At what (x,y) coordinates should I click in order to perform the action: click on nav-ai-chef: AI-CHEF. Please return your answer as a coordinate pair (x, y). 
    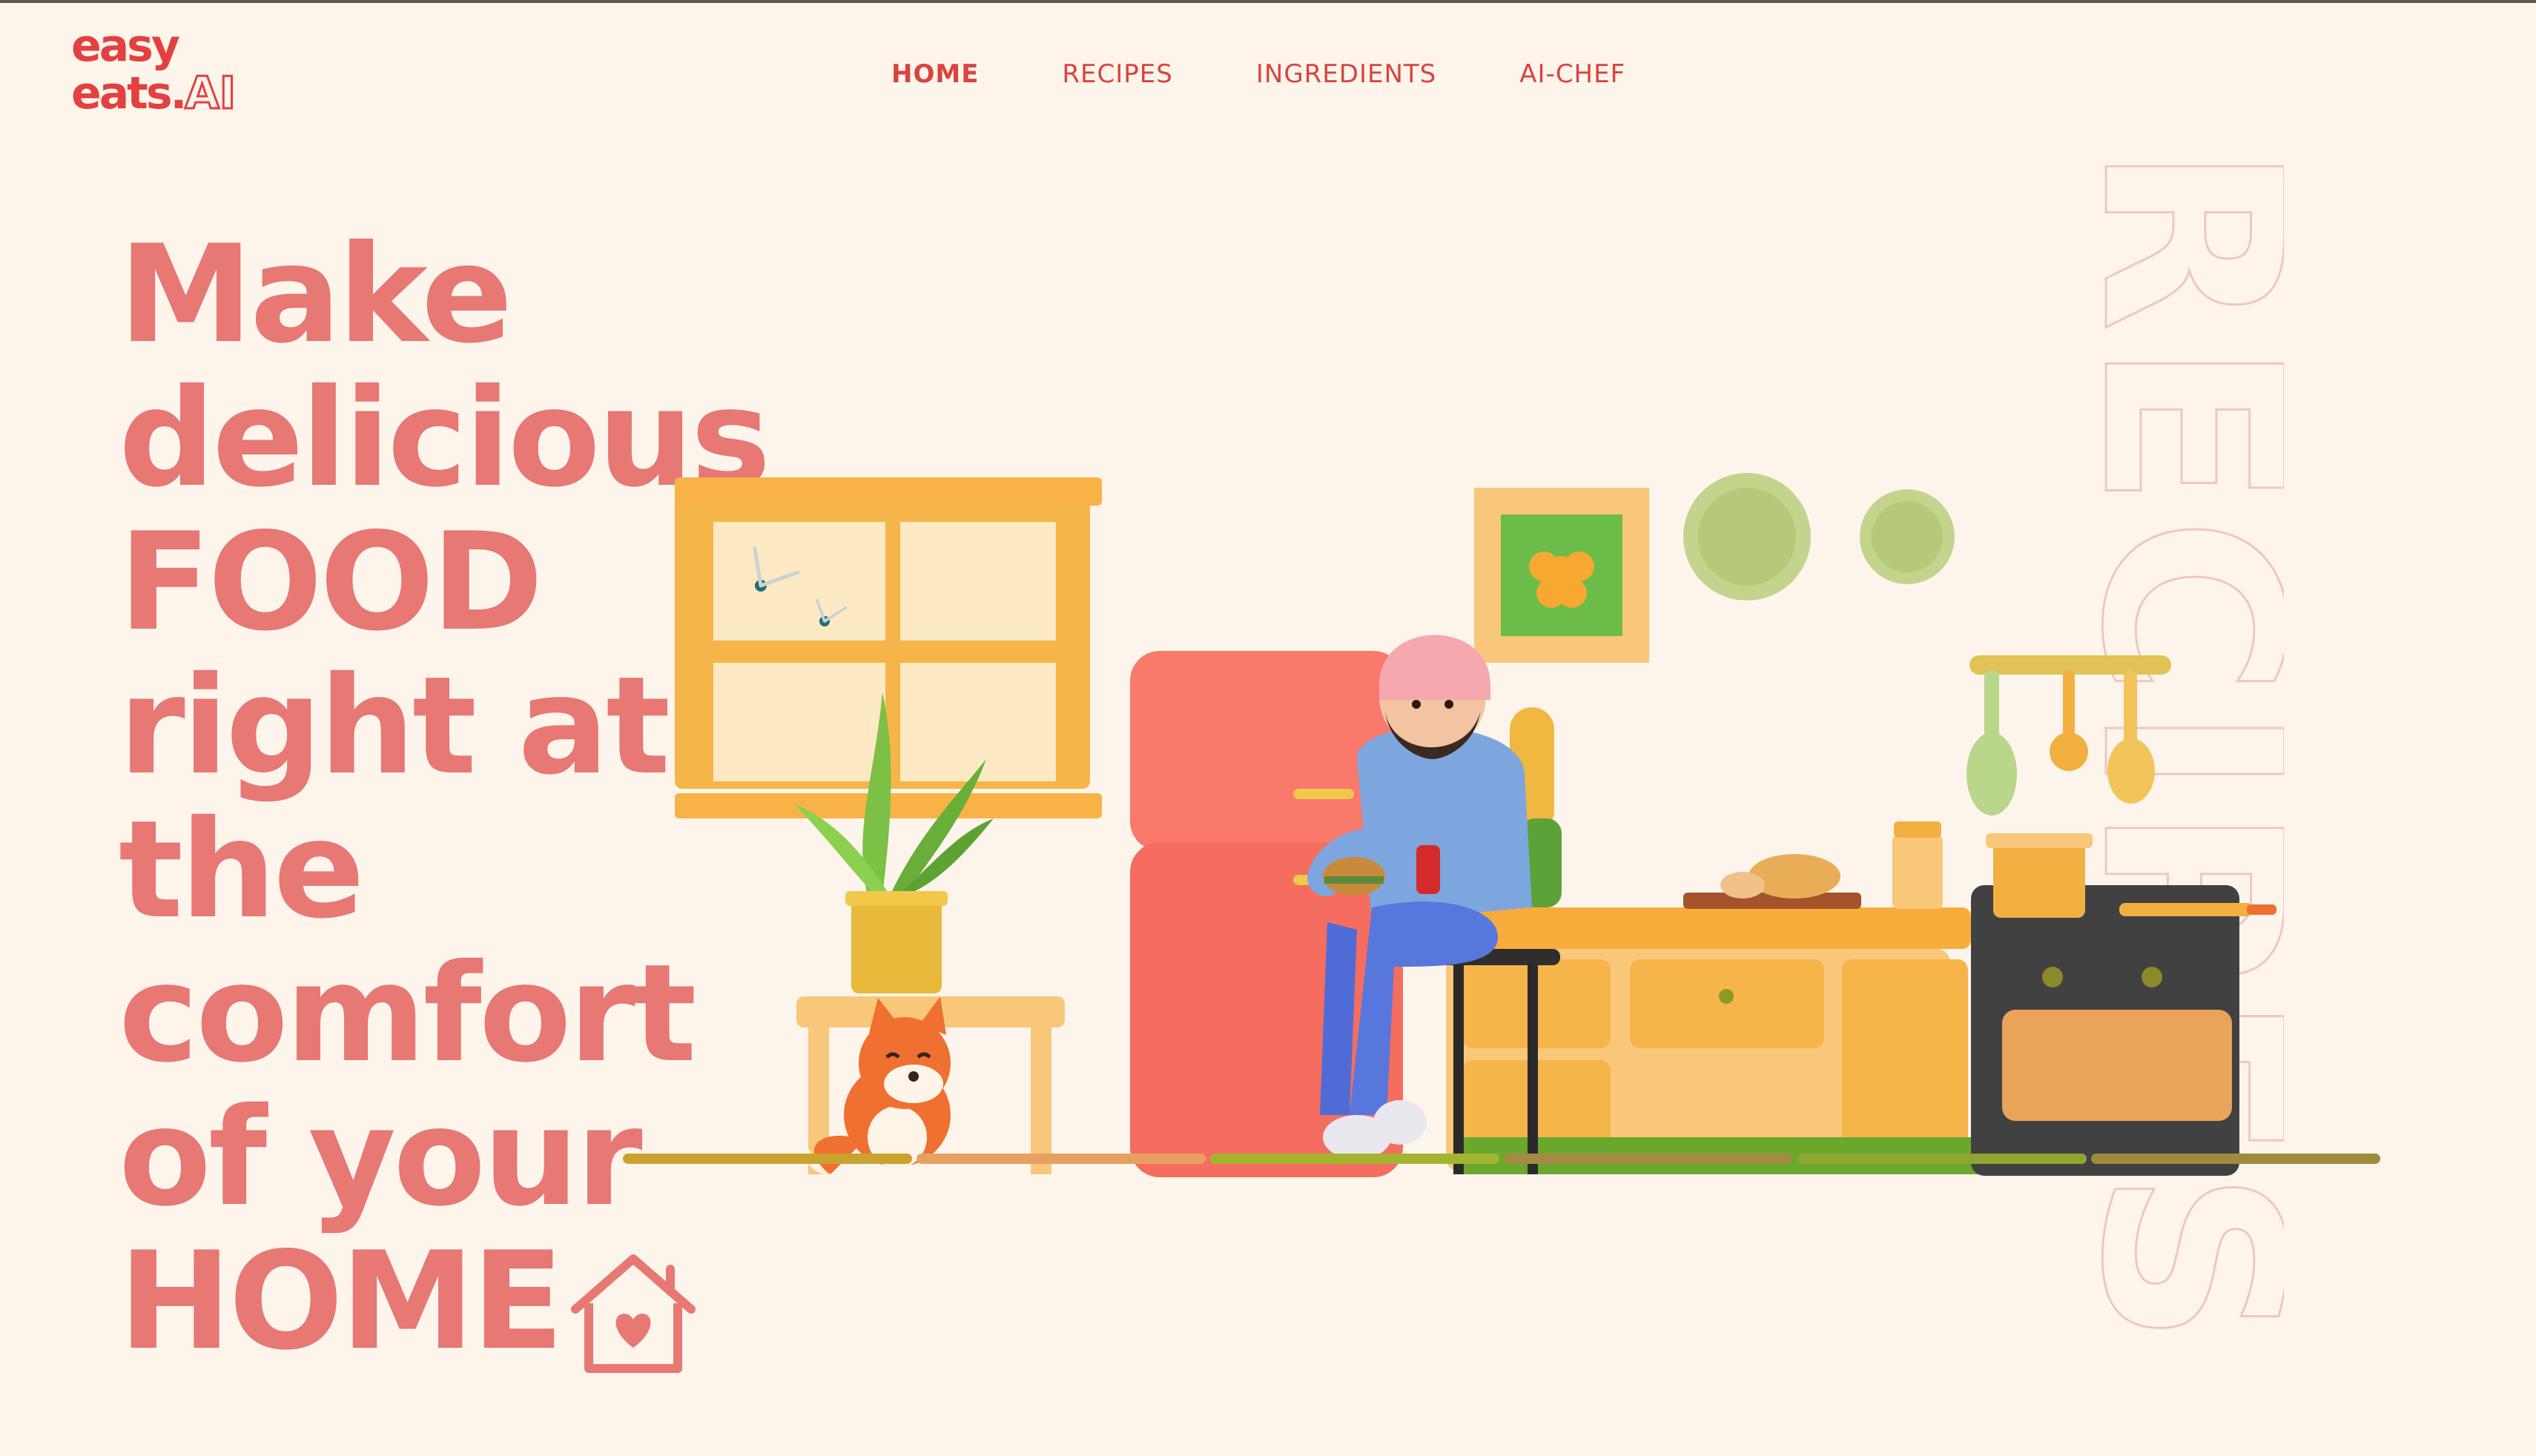
    Looking at the image, I should click on (1572, 74).